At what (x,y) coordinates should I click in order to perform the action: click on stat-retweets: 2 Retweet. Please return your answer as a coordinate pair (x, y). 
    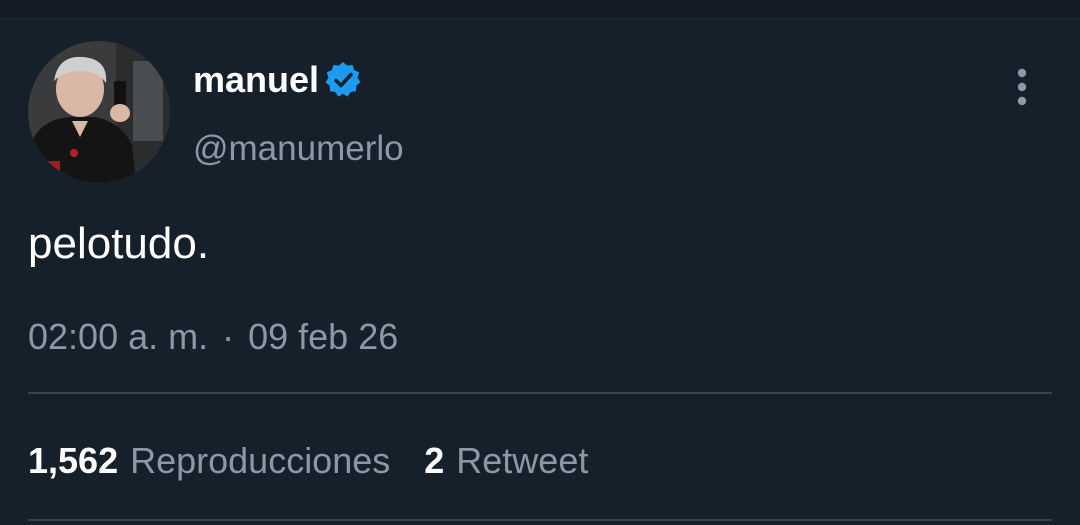
    Looking at the image, I should click on (506, 461).